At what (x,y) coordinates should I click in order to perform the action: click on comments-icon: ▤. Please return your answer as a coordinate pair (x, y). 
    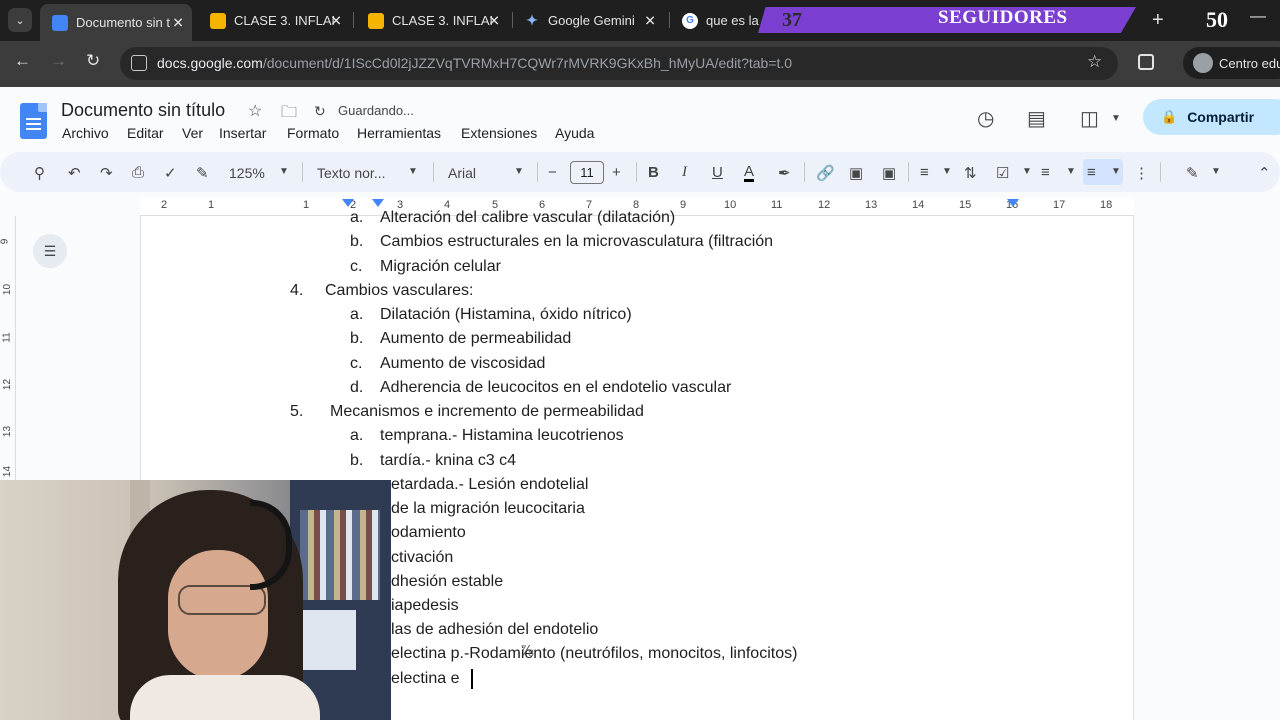
    Looking at the image, I should click on (1036, 118).